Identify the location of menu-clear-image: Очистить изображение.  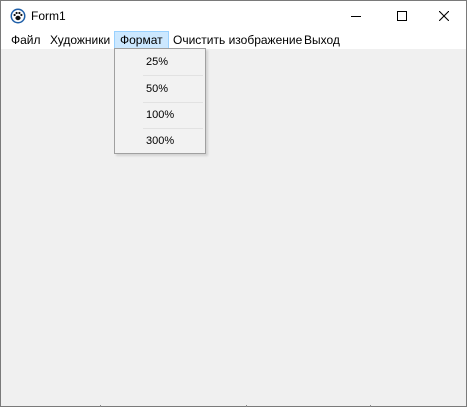
(237, 40).